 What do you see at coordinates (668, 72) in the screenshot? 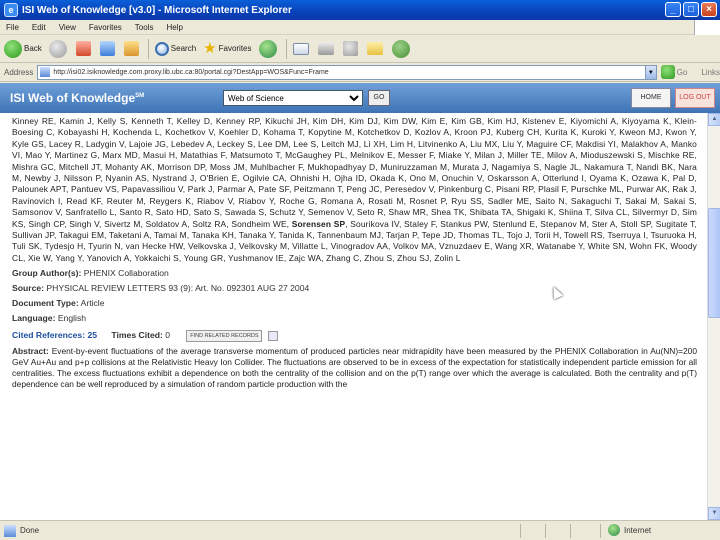
I see `go-arrow-icon` at bounding box center [668, 72].